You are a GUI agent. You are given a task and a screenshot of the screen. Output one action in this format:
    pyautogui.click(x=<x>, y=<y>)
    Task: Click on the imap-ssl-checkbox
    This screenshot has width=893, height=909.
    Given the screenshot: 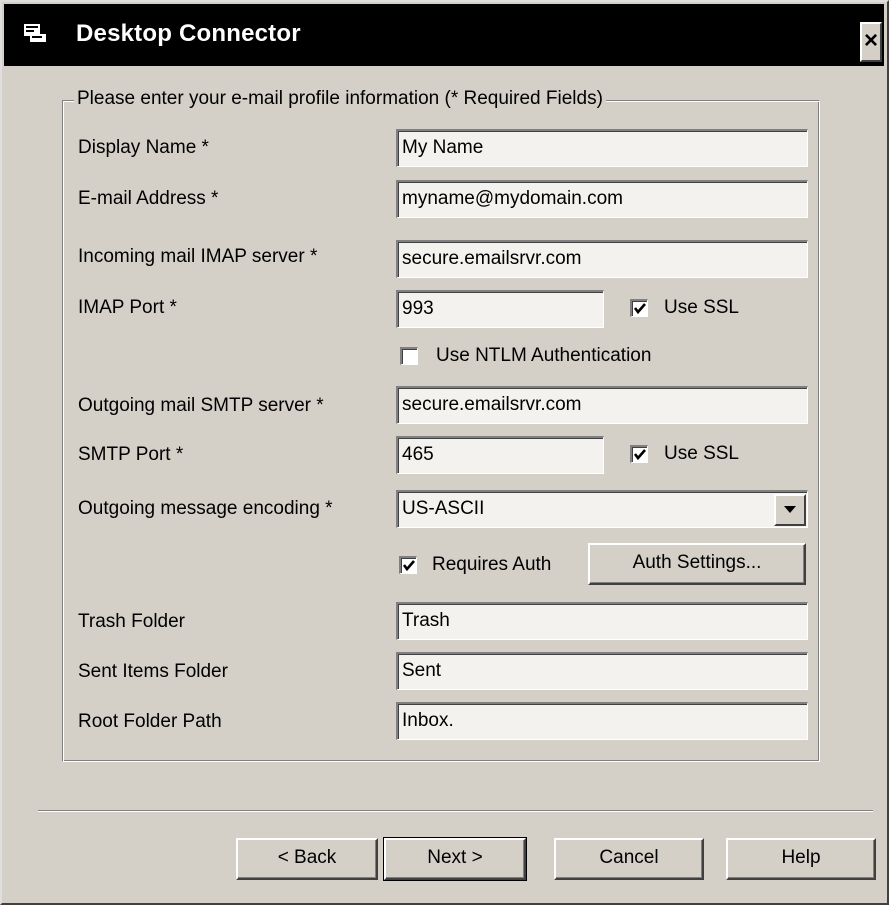 What is the action you would take?
    pyautogui.click(x=639, y=308)
    